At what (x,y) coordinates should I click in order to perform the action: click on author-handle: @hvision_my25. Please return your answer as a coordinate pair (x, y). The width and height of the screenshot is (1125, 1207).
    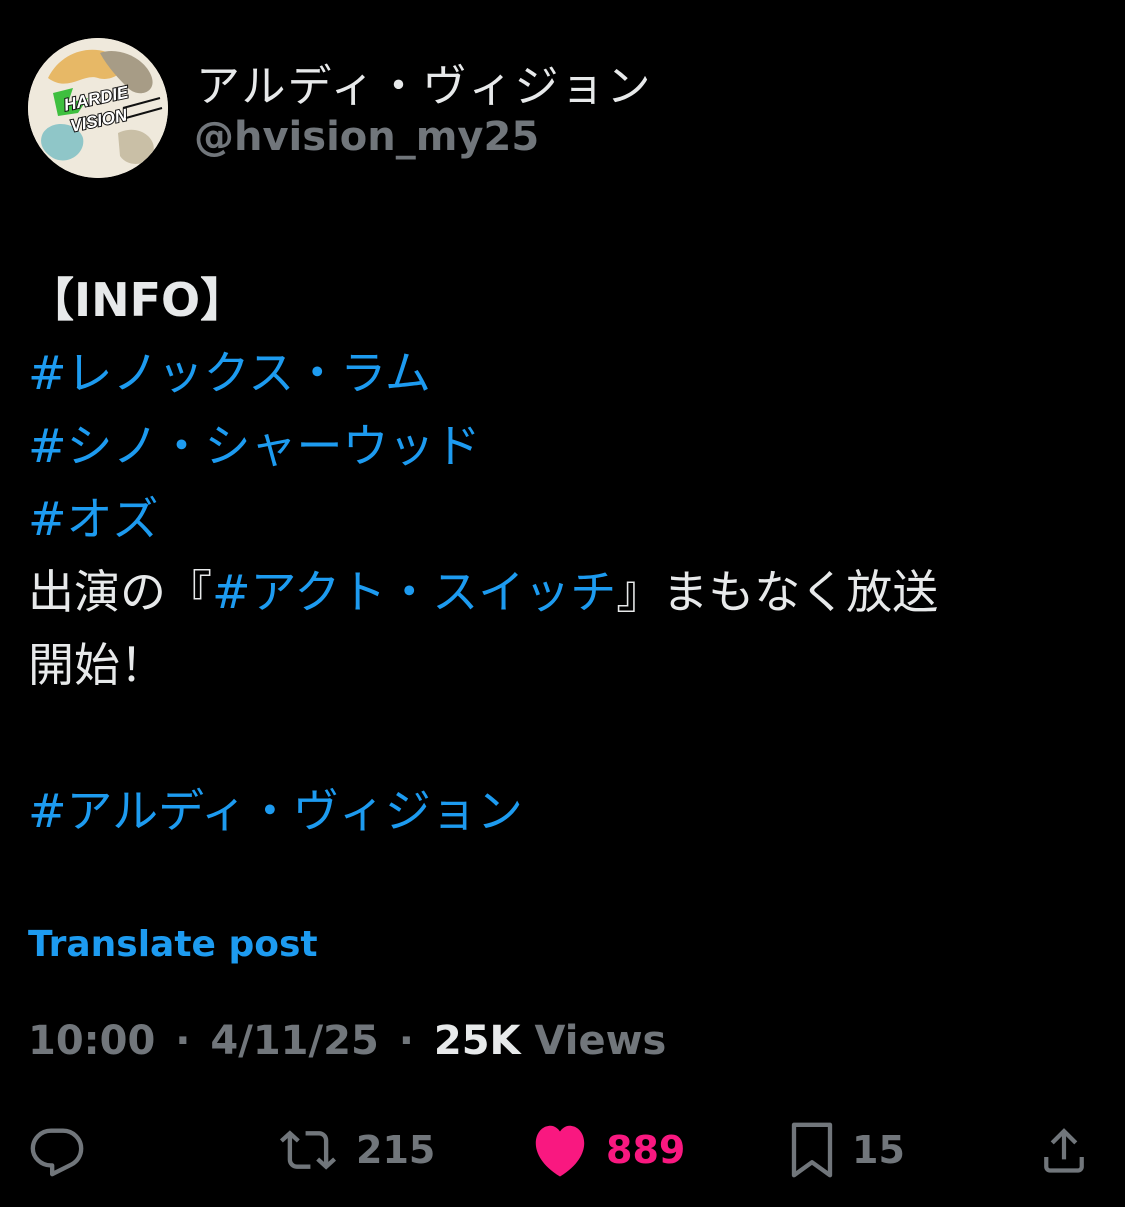
    Looking at the image, I should click on (366, 137).